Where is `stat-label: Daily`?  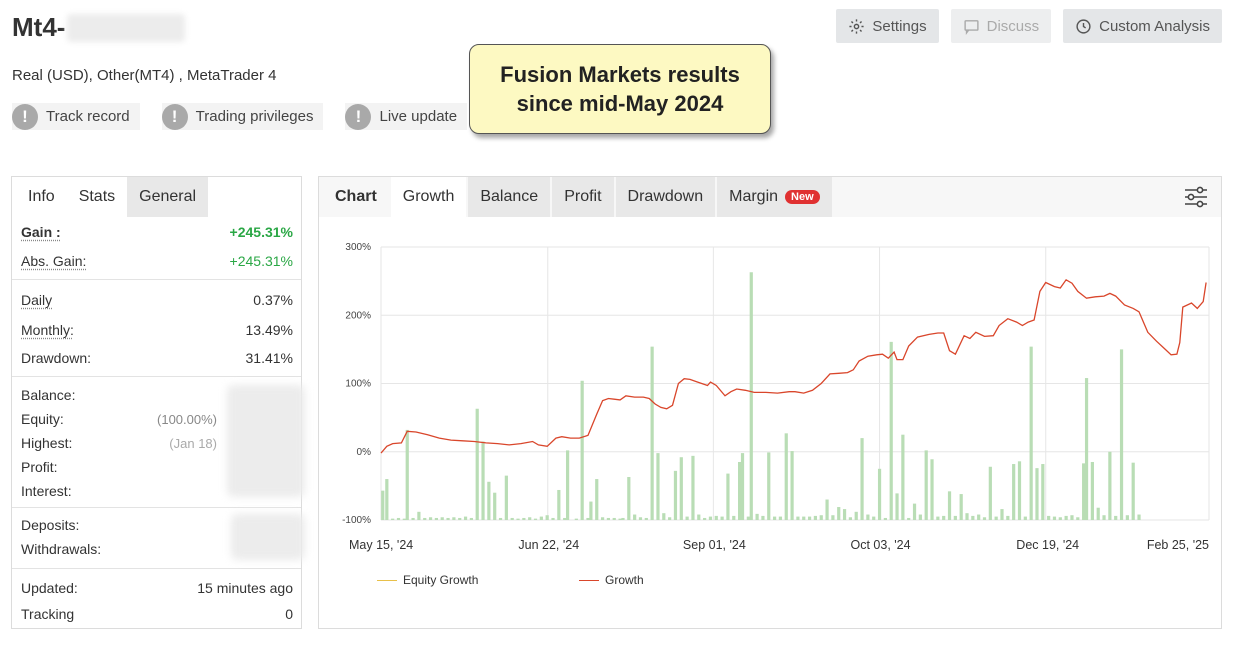
stat-label: Daily is located at coordinates (36, 300).